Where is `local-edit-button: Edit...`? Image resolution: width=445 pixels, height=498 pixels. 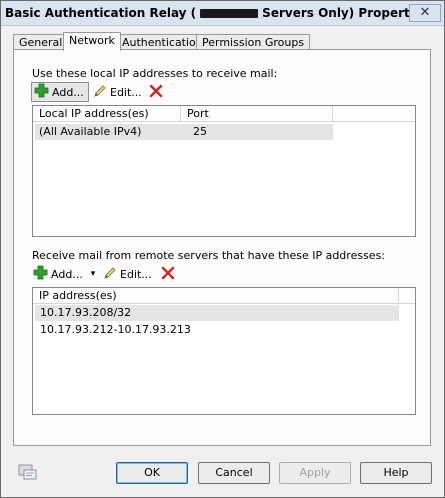 local-edit-button: Edit... is located at coordinates (117, 92).